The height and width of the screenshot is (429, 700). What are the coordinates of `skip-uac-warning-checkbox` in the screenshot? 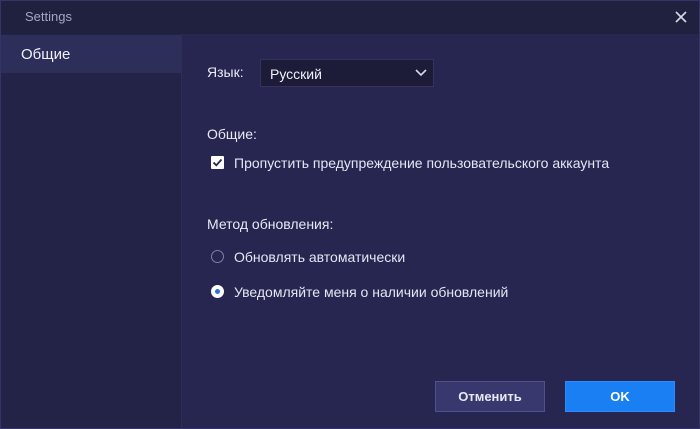 It's located at (217, 162).